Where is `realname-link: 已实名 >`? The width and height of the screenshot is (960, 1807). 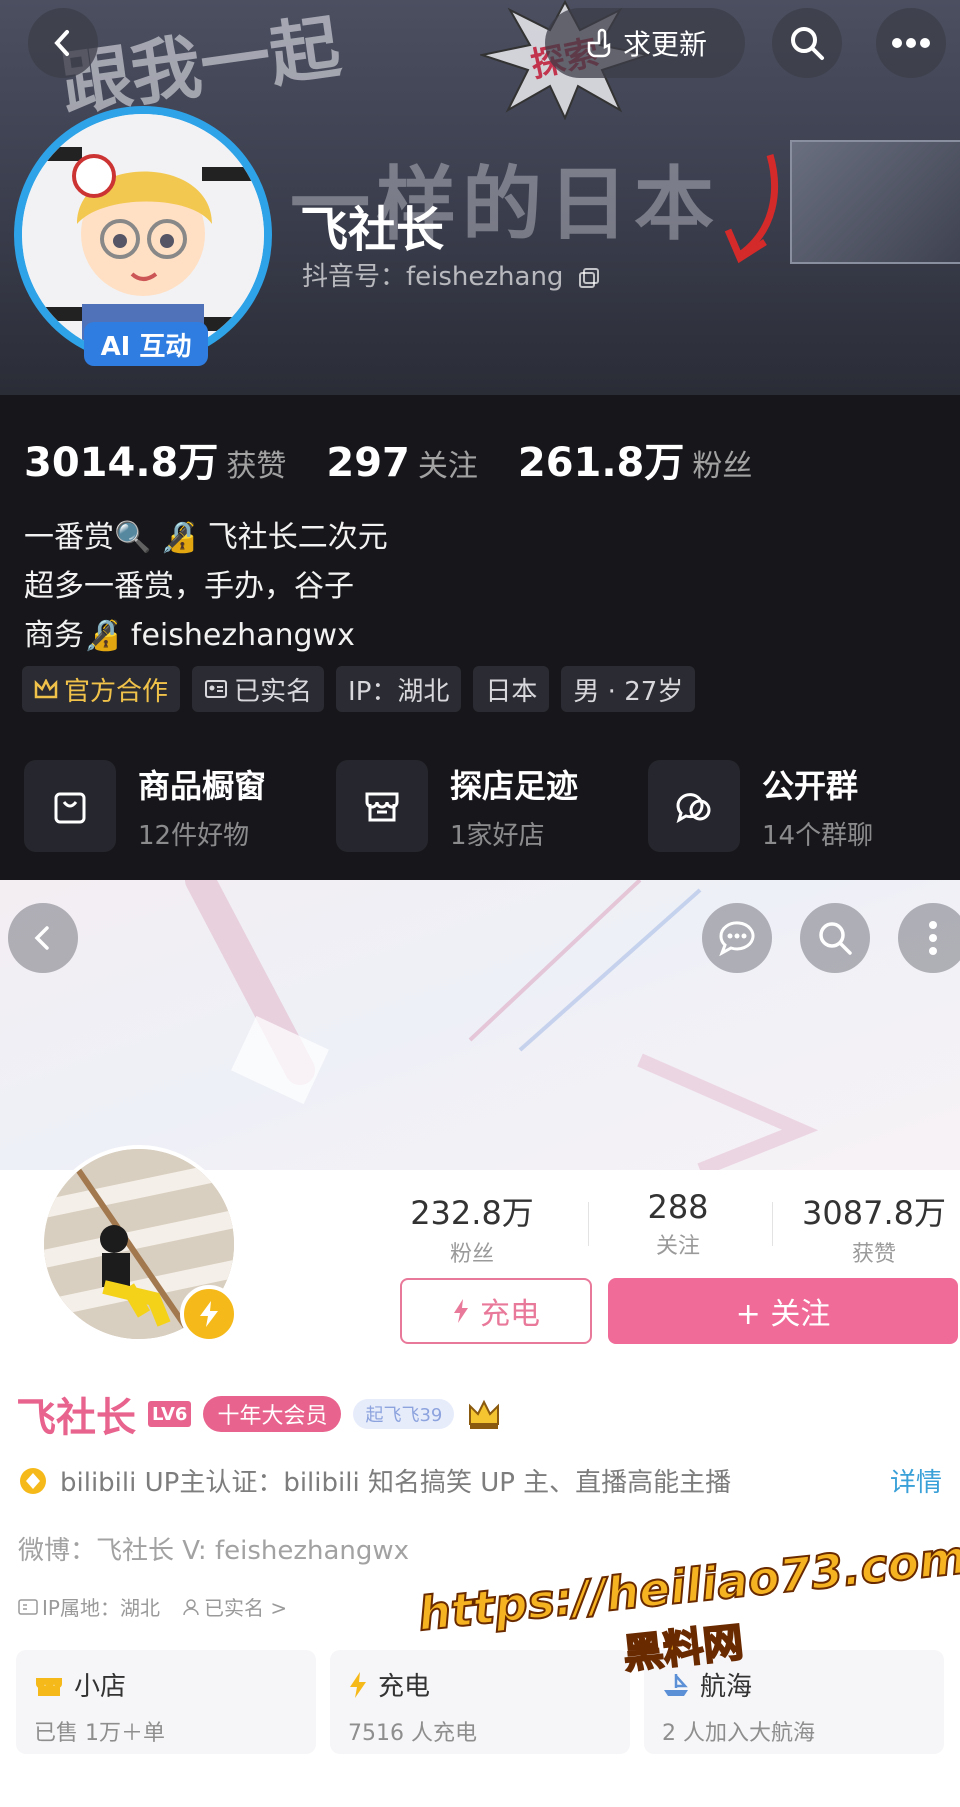 realname-link: 已实名 > is located at coordinates (234, 1606).